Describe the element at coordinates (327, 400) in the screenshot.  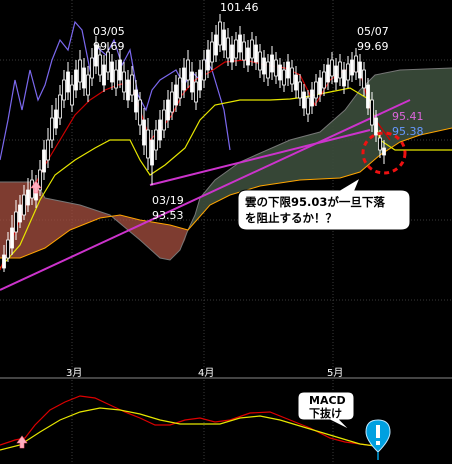
I see `macd-comment-line-1: MACD` at that location.